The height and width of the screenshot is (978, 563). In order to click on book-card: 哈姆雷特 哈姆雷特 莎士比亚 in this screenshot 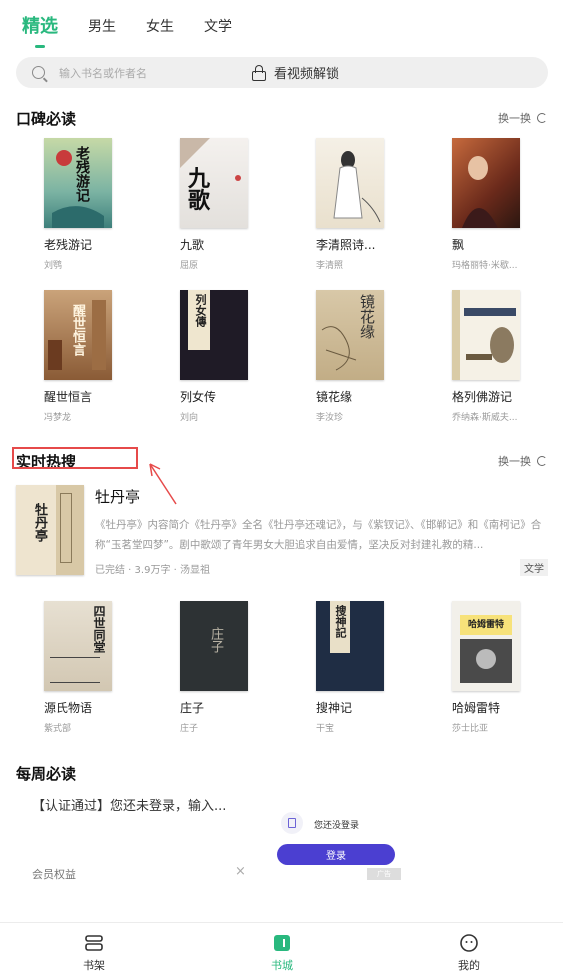, I will do `click(486, 667)`.